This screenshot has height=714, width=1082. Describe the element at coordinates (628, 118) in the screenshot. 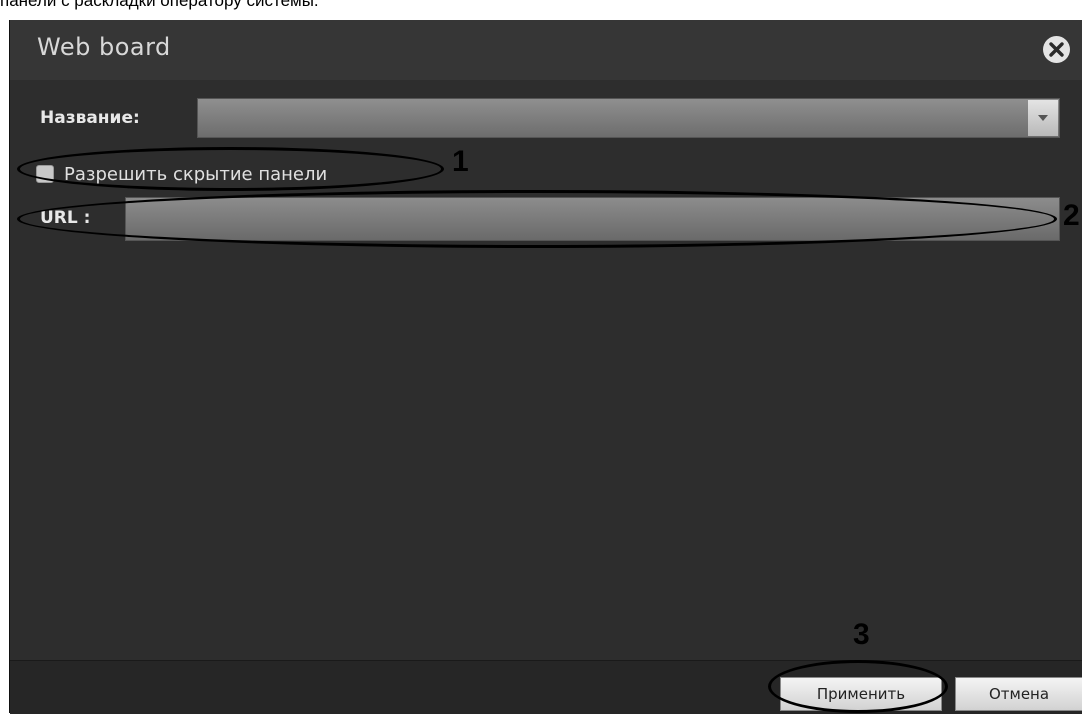

I see `name-select` at that location.